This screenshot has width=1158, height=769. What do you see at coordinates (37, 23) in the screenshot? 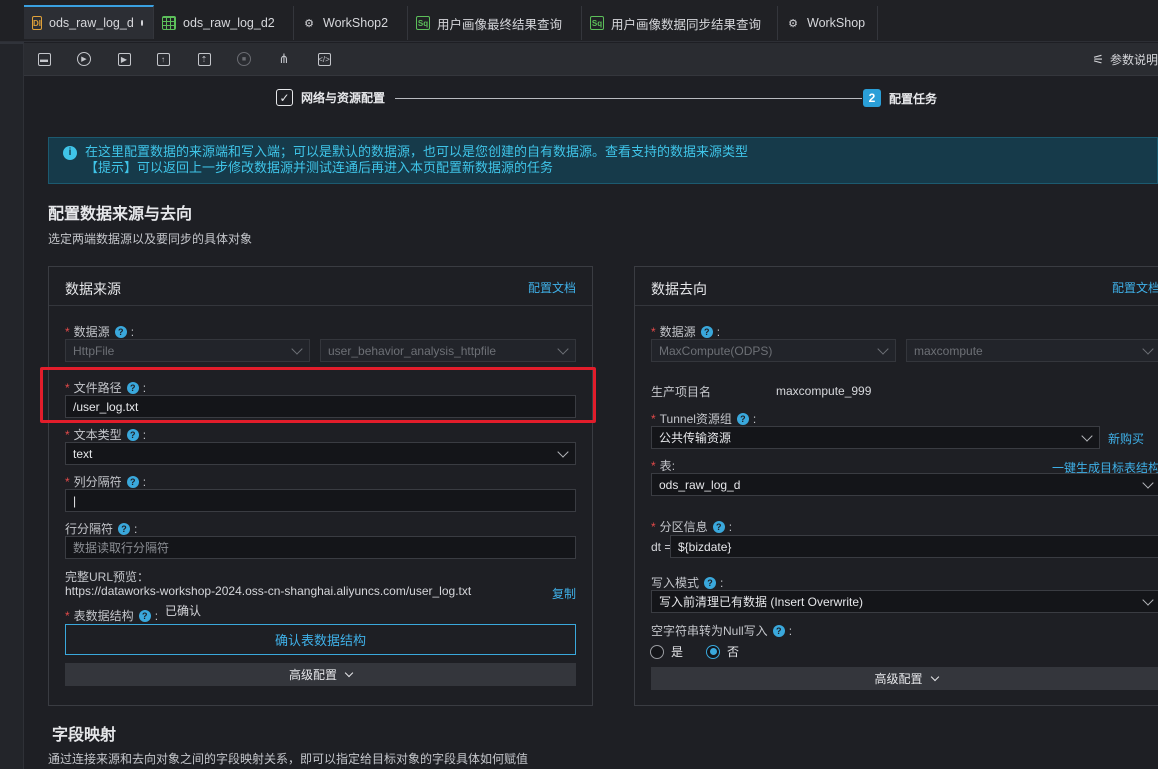
I see `di-icon: DI` at bounding box center [37, 23].